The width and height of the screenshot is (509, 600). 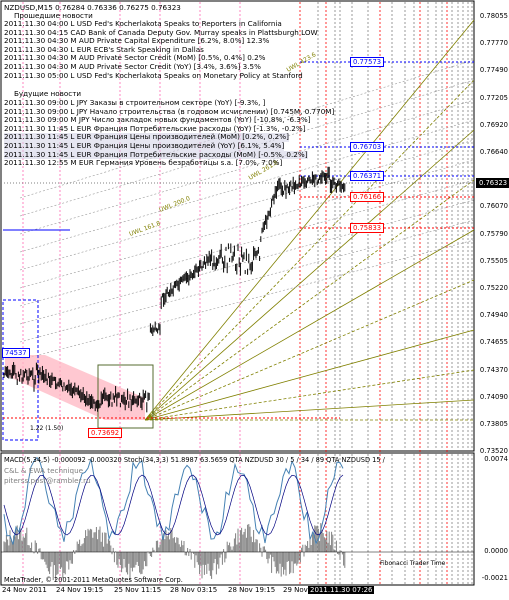 What do you see at coordinates (367, 197) in the screenshot?
I see `level-tag: 0.76166` at bounding box center [367, 197].